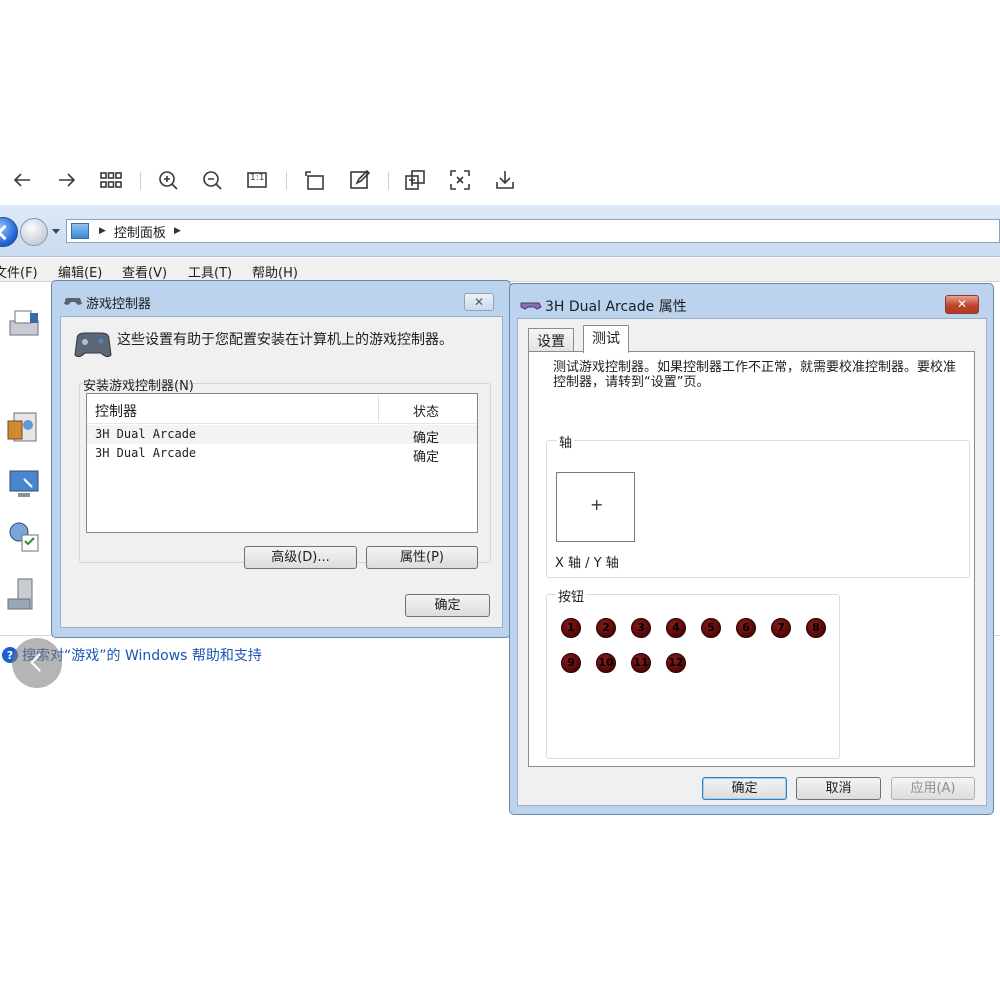 The height and width of the screenshot is (1000, 1000). Describe the element at coordinates (606, 339) in the screenshot. I see `tab-test: 测试` at that location.